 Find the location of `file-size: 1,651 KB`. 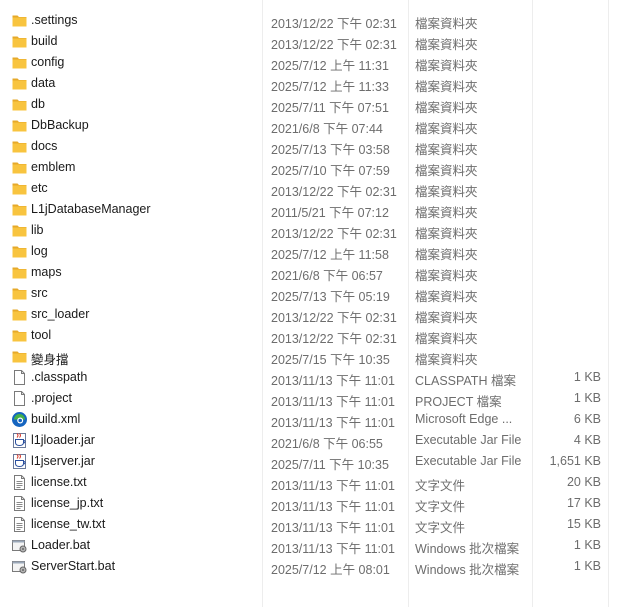

file-size: 1,651 KB is located at coordinates (575, 461).